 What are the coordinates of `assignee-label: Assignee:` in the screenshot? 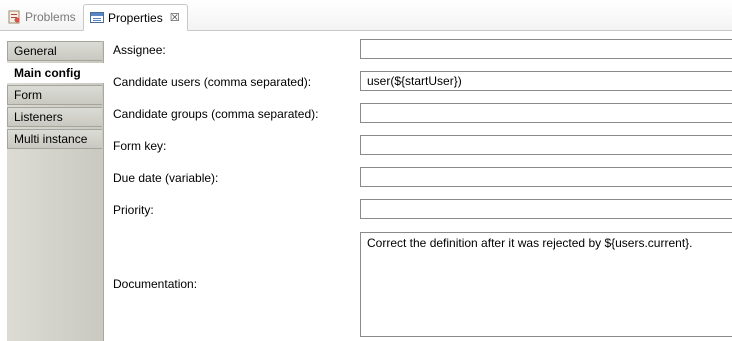 It's located at (139, 50).